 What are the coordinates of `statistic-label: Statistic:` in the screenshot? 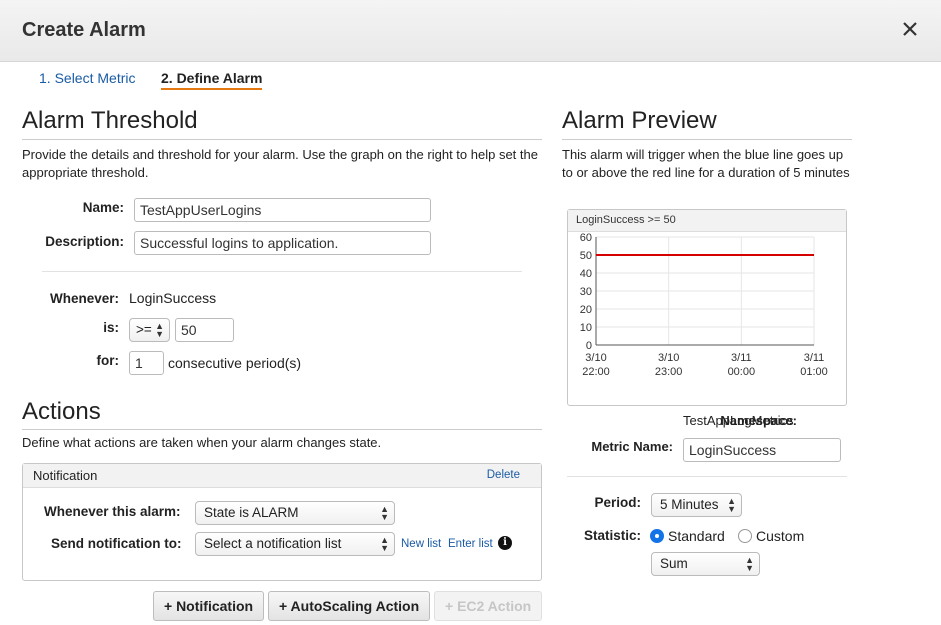 It's located at (612, 535).